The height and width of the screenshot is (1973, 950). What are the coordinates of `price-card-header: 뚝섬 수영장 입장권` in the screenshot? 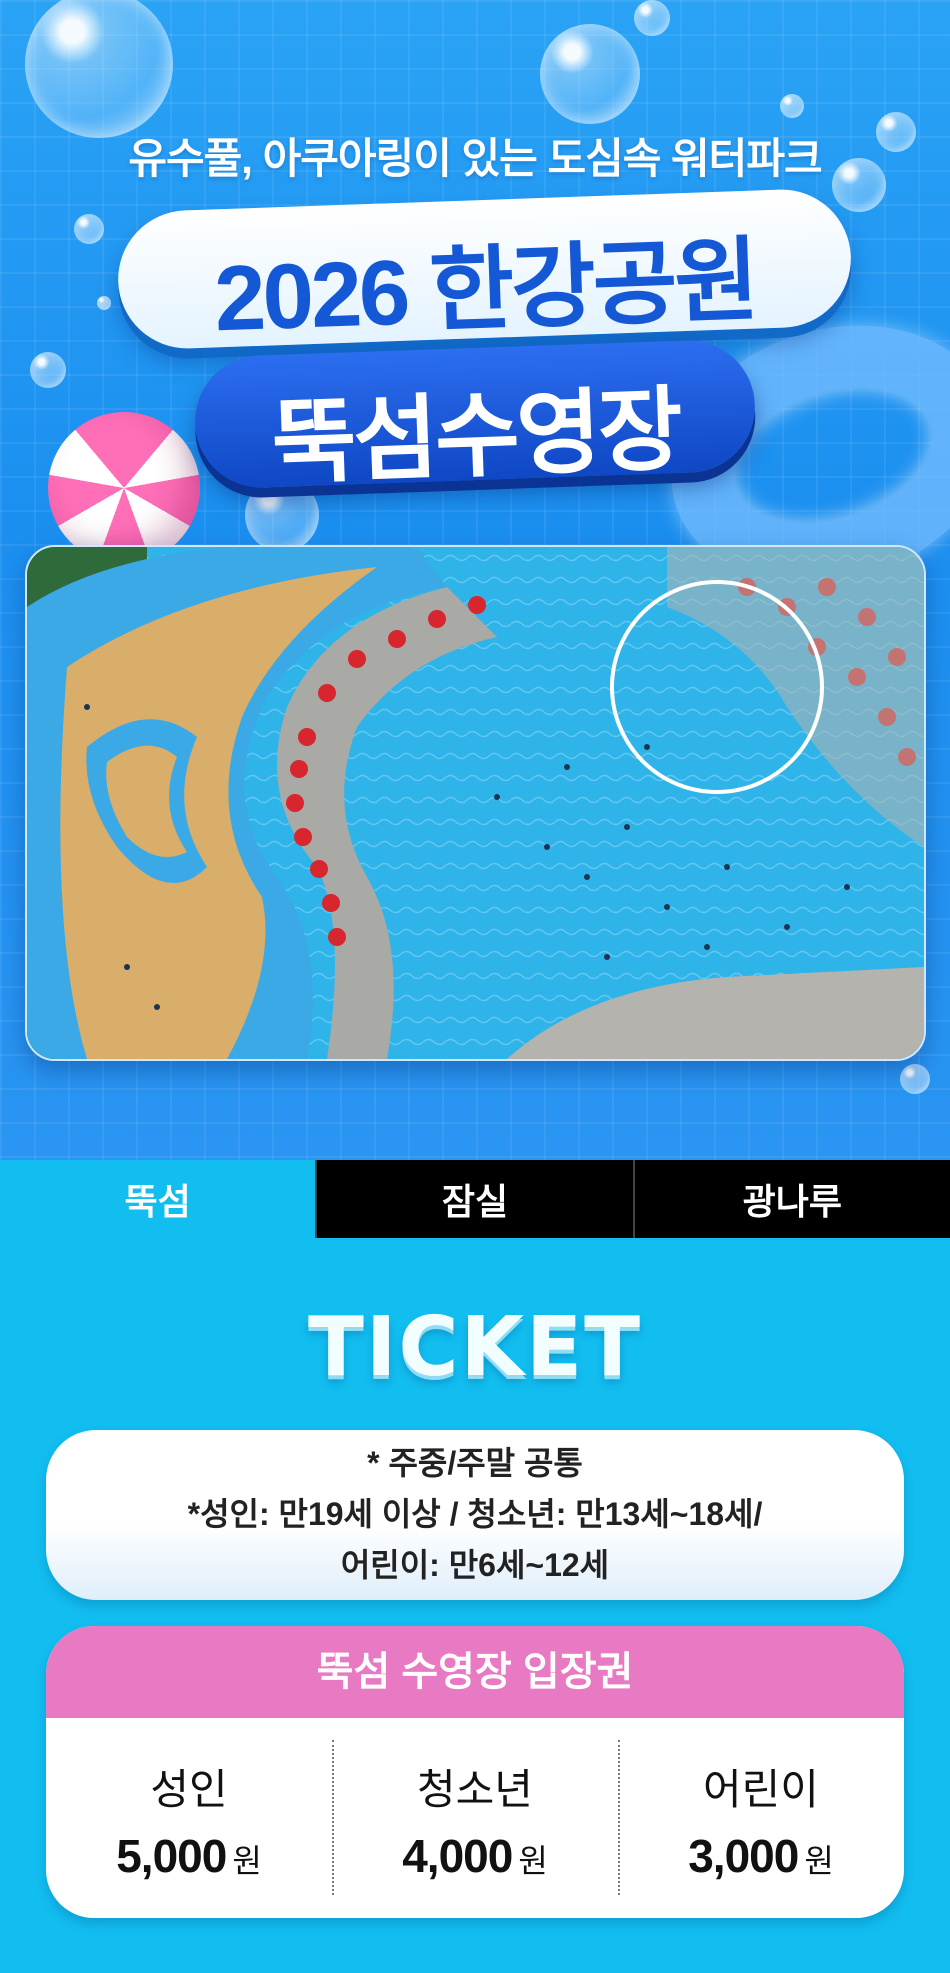 It's located at (475, 1672).